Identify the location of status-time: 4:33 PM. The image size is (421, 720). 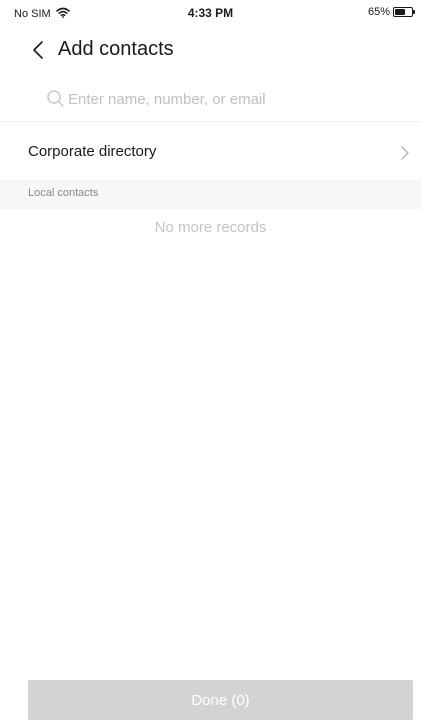
(210, 13).